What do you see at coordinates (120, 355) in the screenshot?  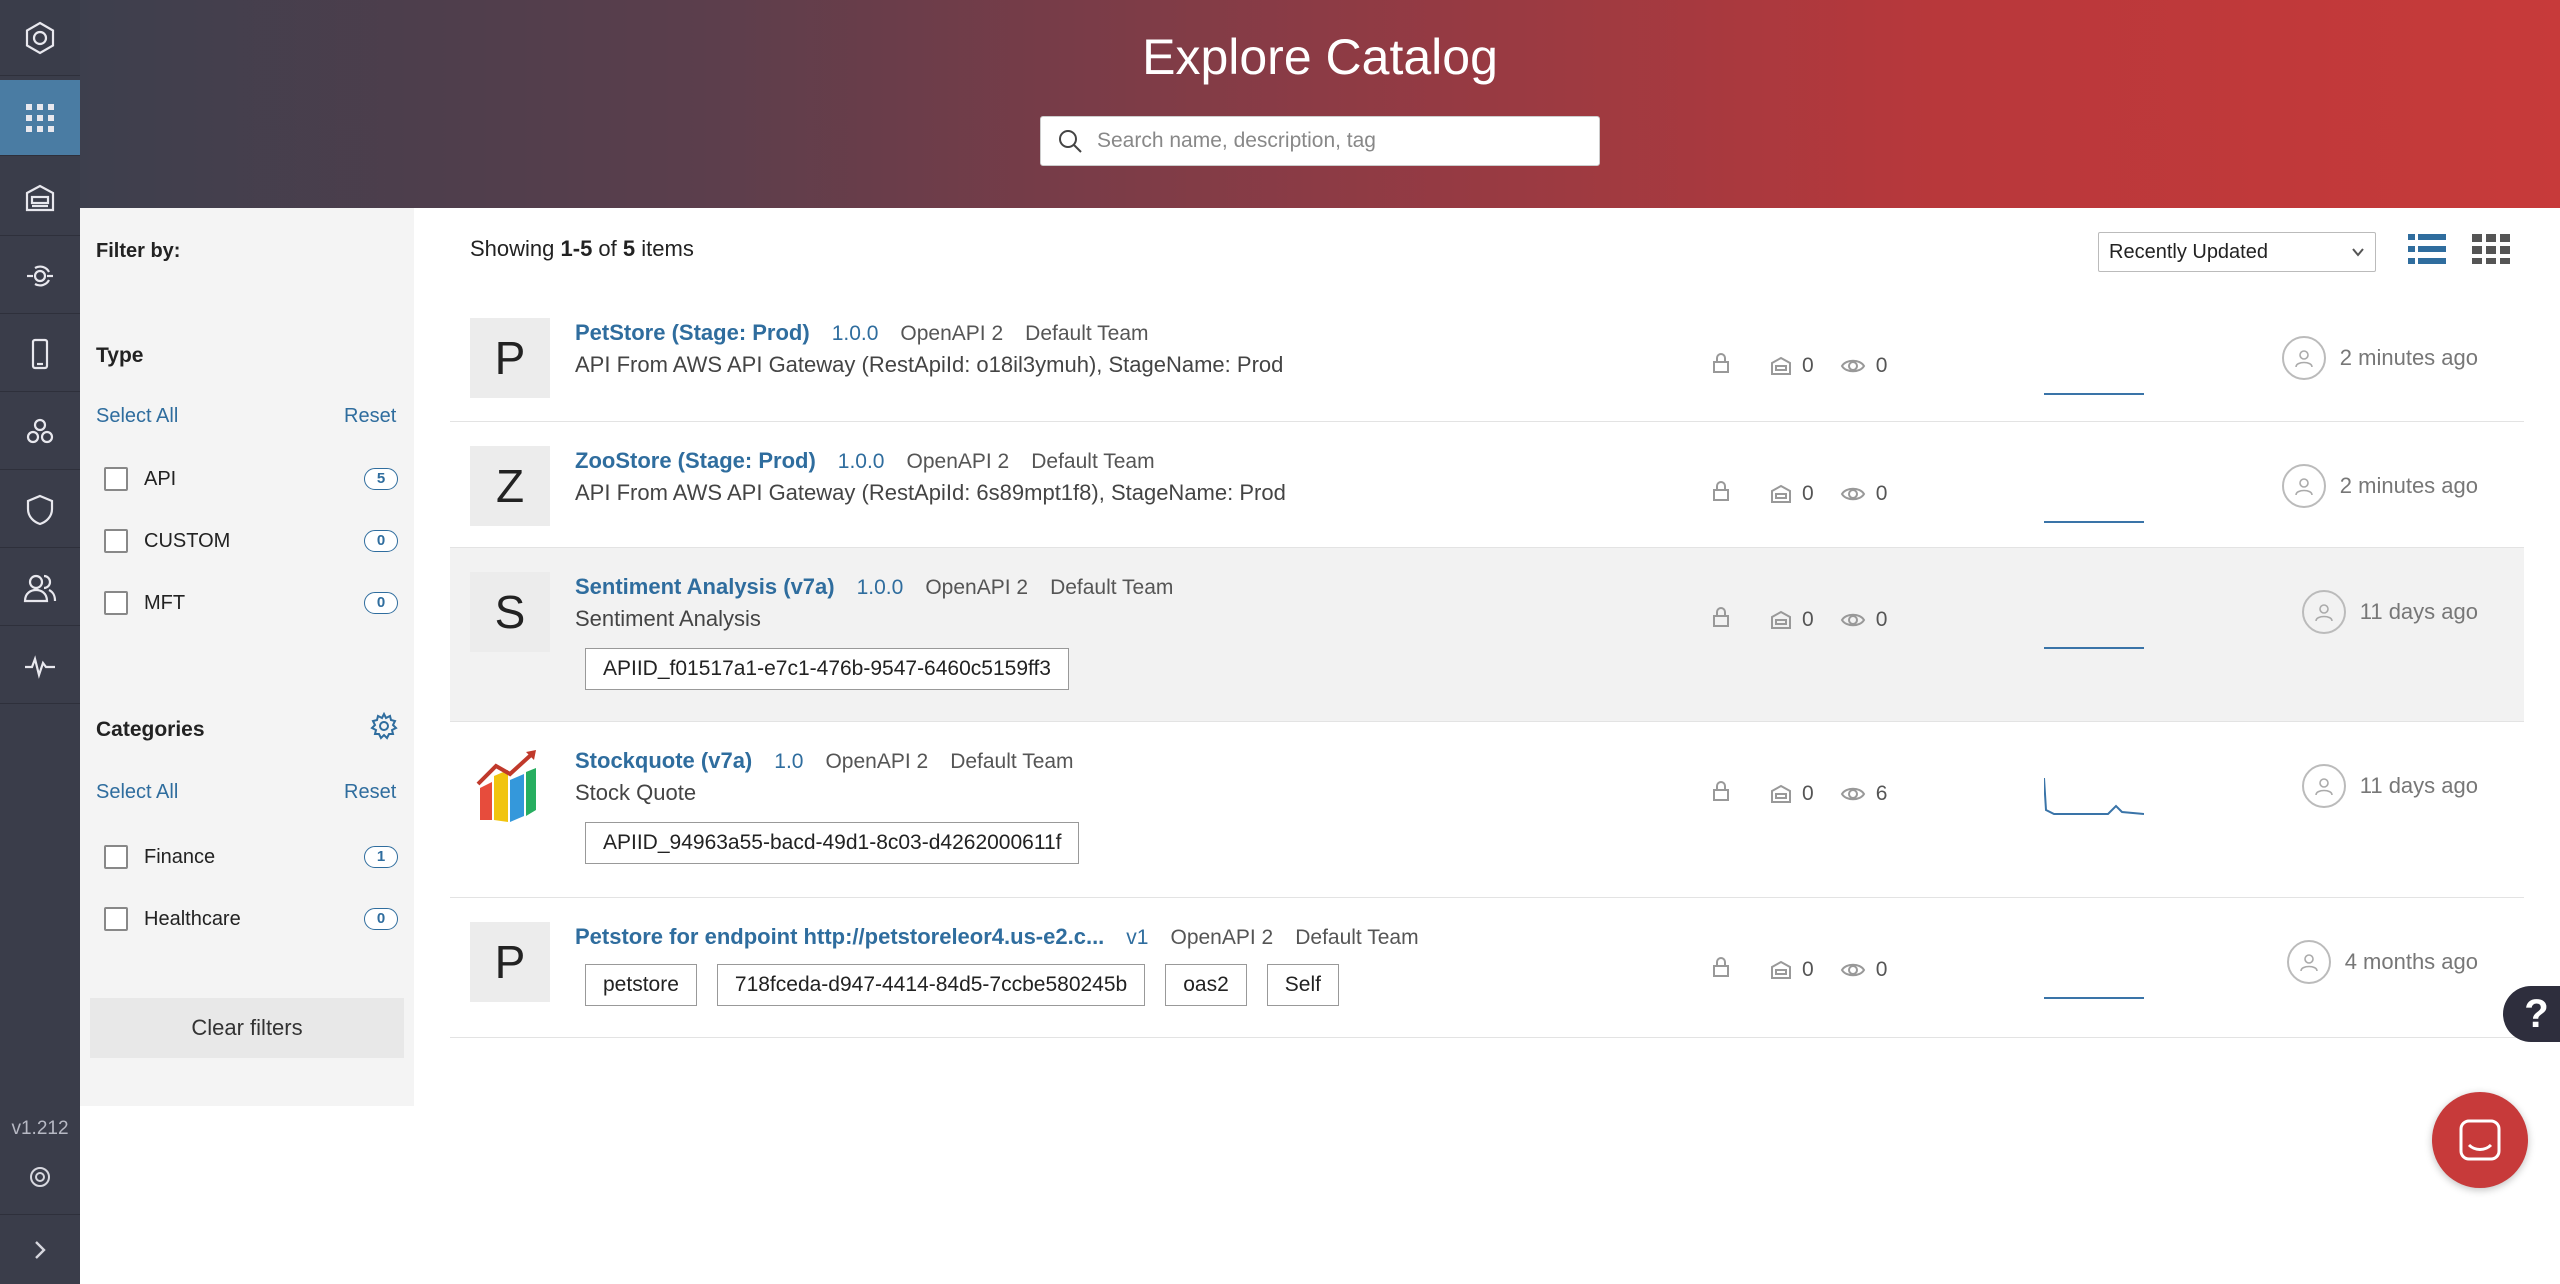 I see `type-heading: Type` at bounding box center [120, 355].